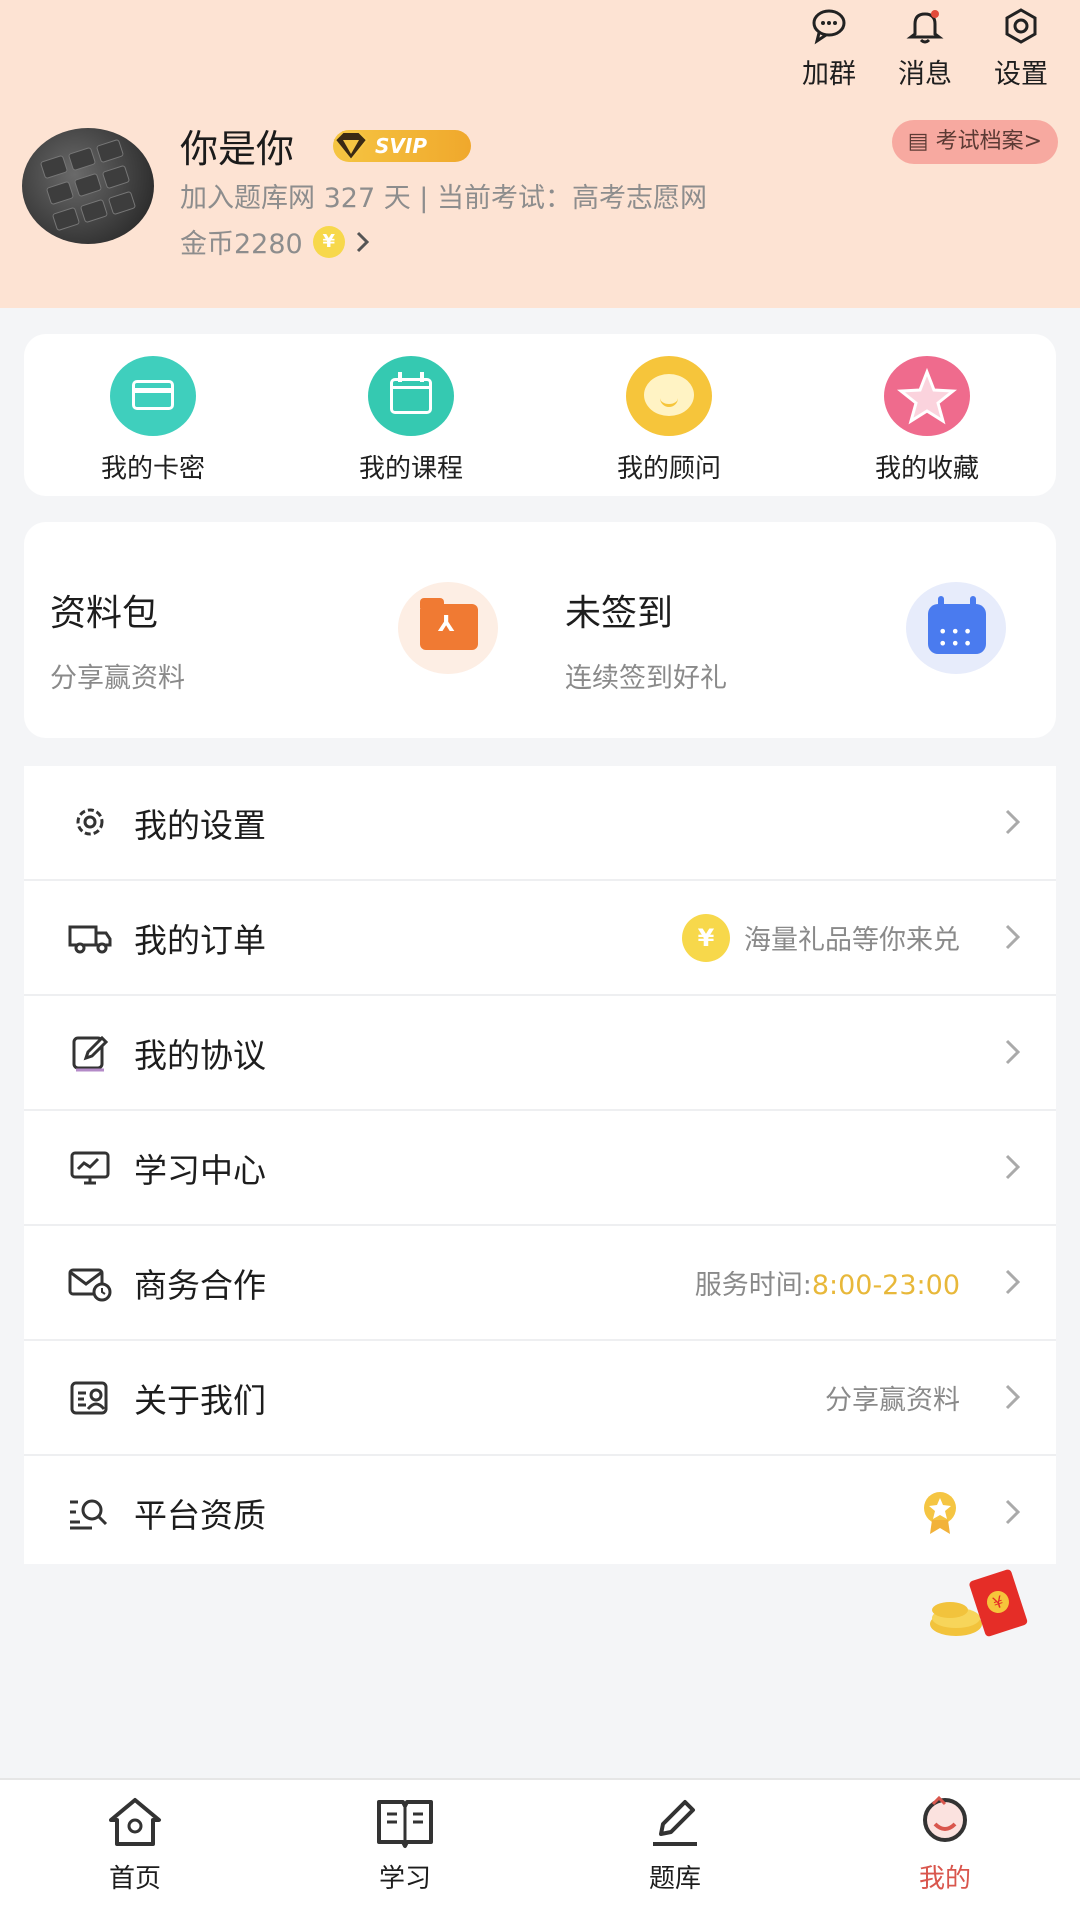 The width and height of the screenshot is (1080, 1922). I want to click on tab-mine: 我的, so click(945, 1851).